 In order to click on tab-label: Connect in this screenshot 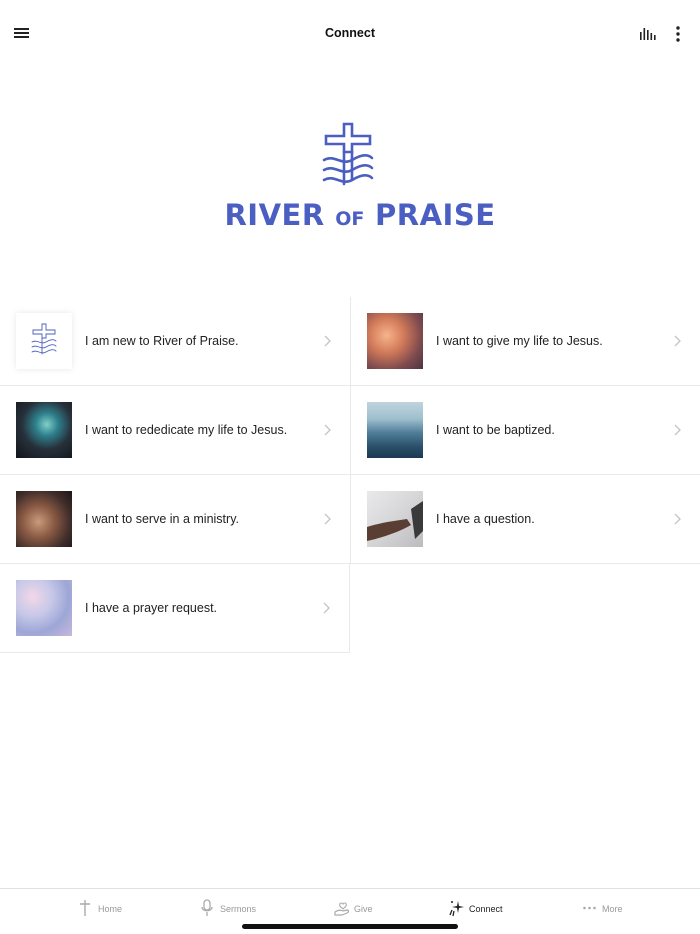, I will do `click(486, 909)`.